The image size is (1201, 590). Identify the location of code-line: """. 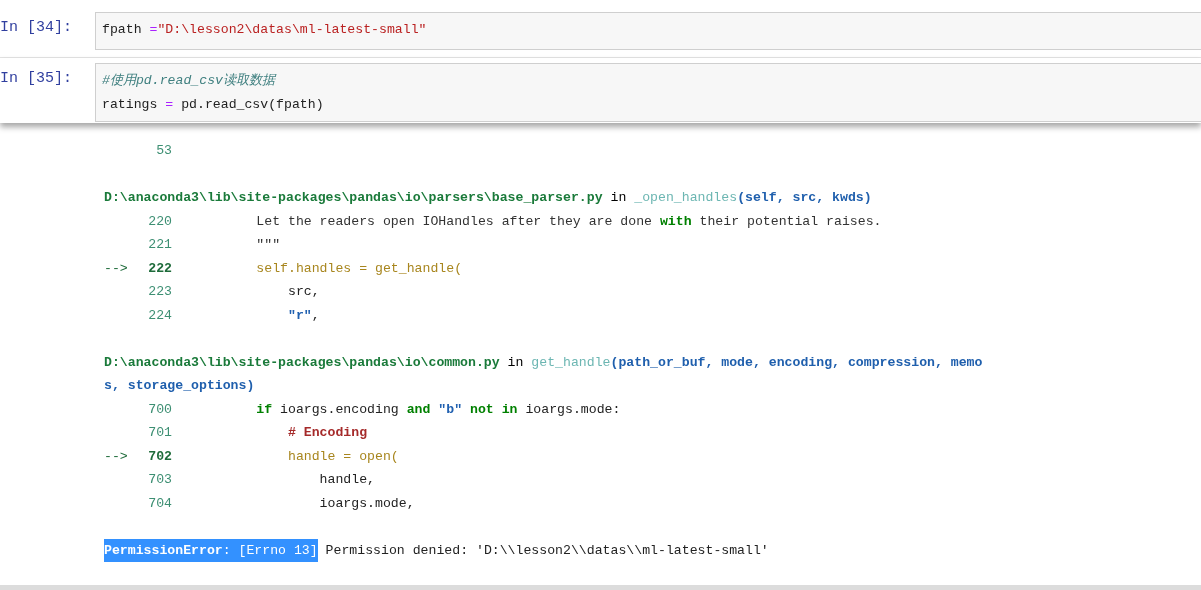
(268, 245).